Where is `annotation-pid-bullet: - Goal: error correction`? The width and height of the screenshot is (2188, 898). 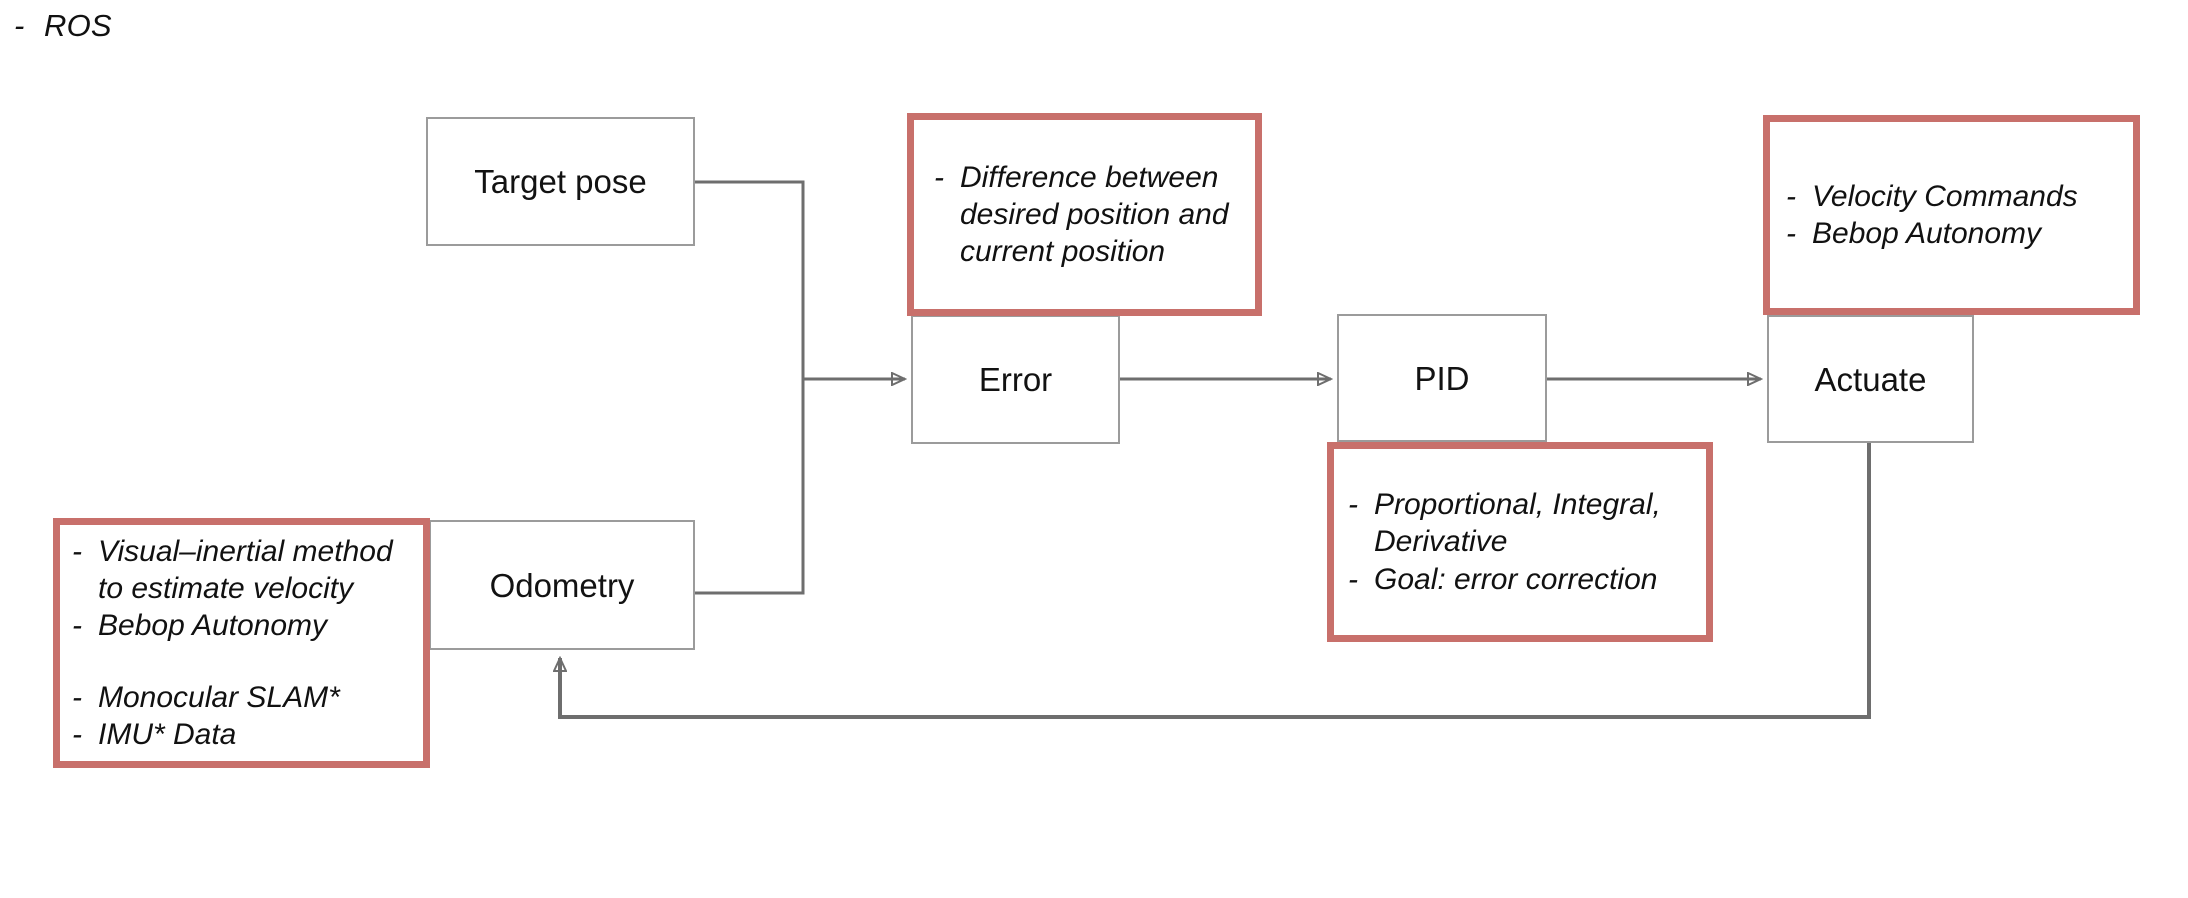
annotation-pid-bullet: - Goal: error correction is located at coordinates (1520, 579).